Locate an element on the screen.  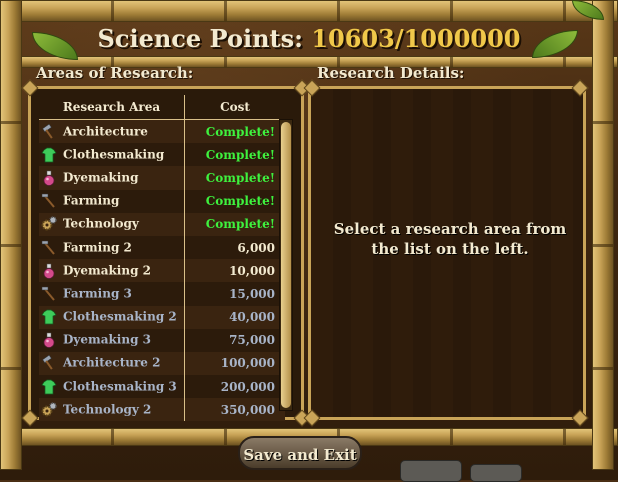
research-row: Clothesmaking 2 40,000 is located at coordinates (162, 317).